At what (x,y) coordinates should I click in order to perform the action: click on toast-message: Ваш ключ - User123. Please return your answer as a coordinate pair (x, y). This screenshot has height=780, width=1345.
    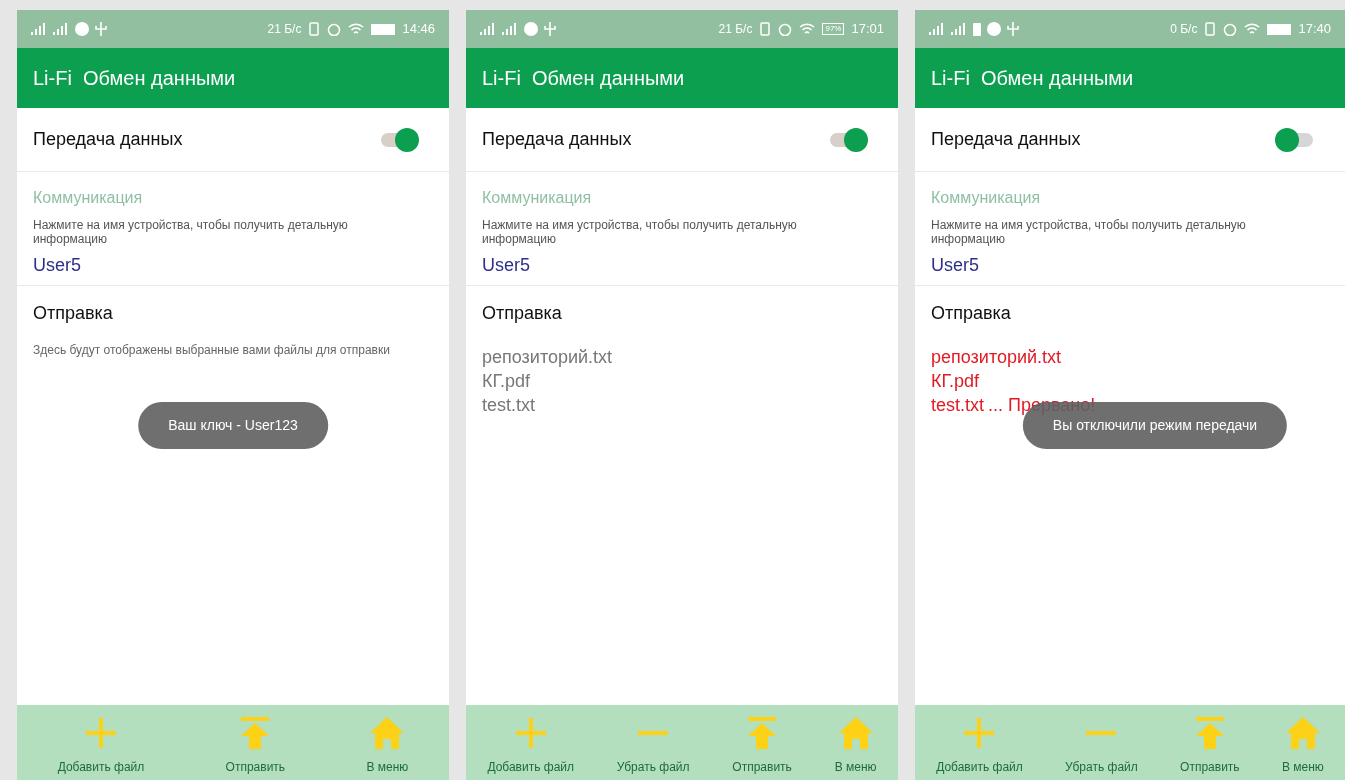
    Looking at the image, I should click on (233, 425).